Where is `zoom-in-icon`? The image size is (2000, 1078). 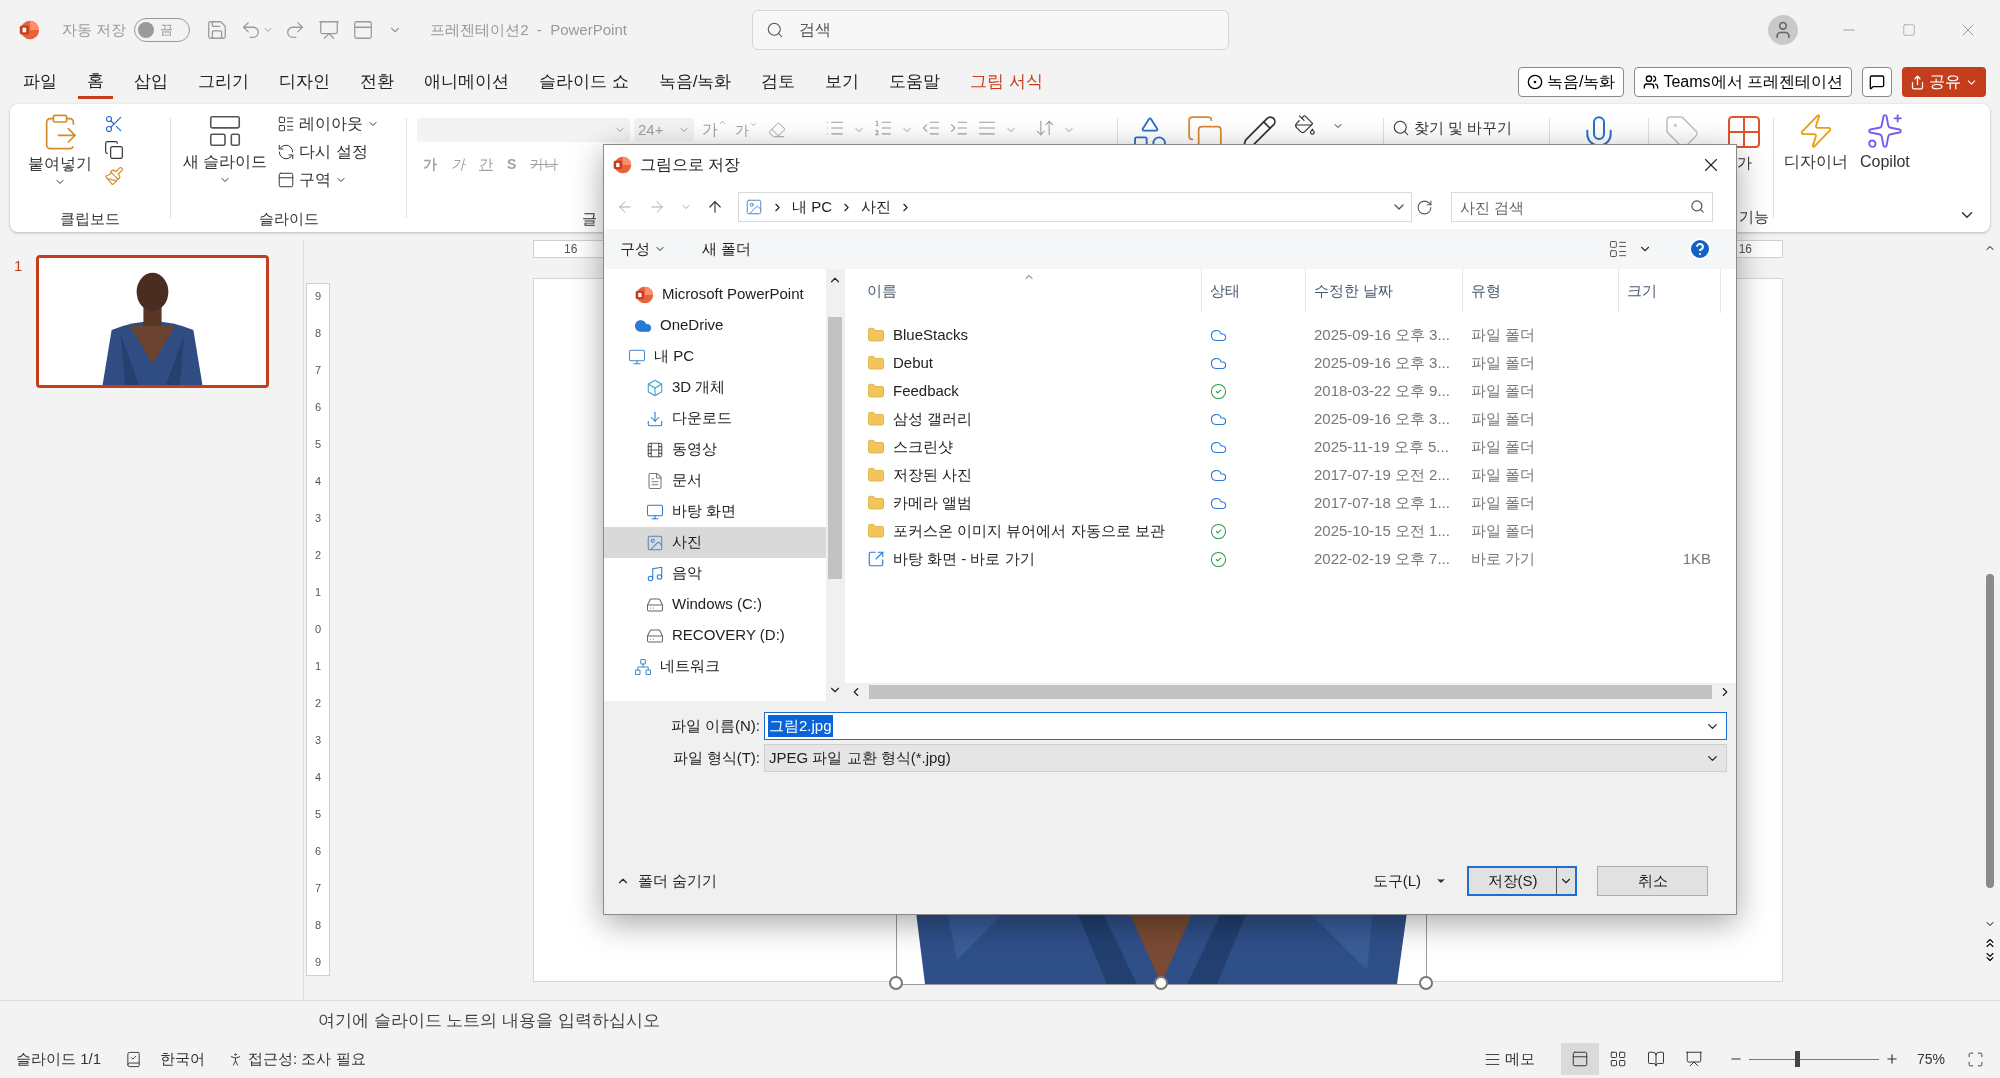
zoom-in-icon is located at coordinates (1891, 1059).